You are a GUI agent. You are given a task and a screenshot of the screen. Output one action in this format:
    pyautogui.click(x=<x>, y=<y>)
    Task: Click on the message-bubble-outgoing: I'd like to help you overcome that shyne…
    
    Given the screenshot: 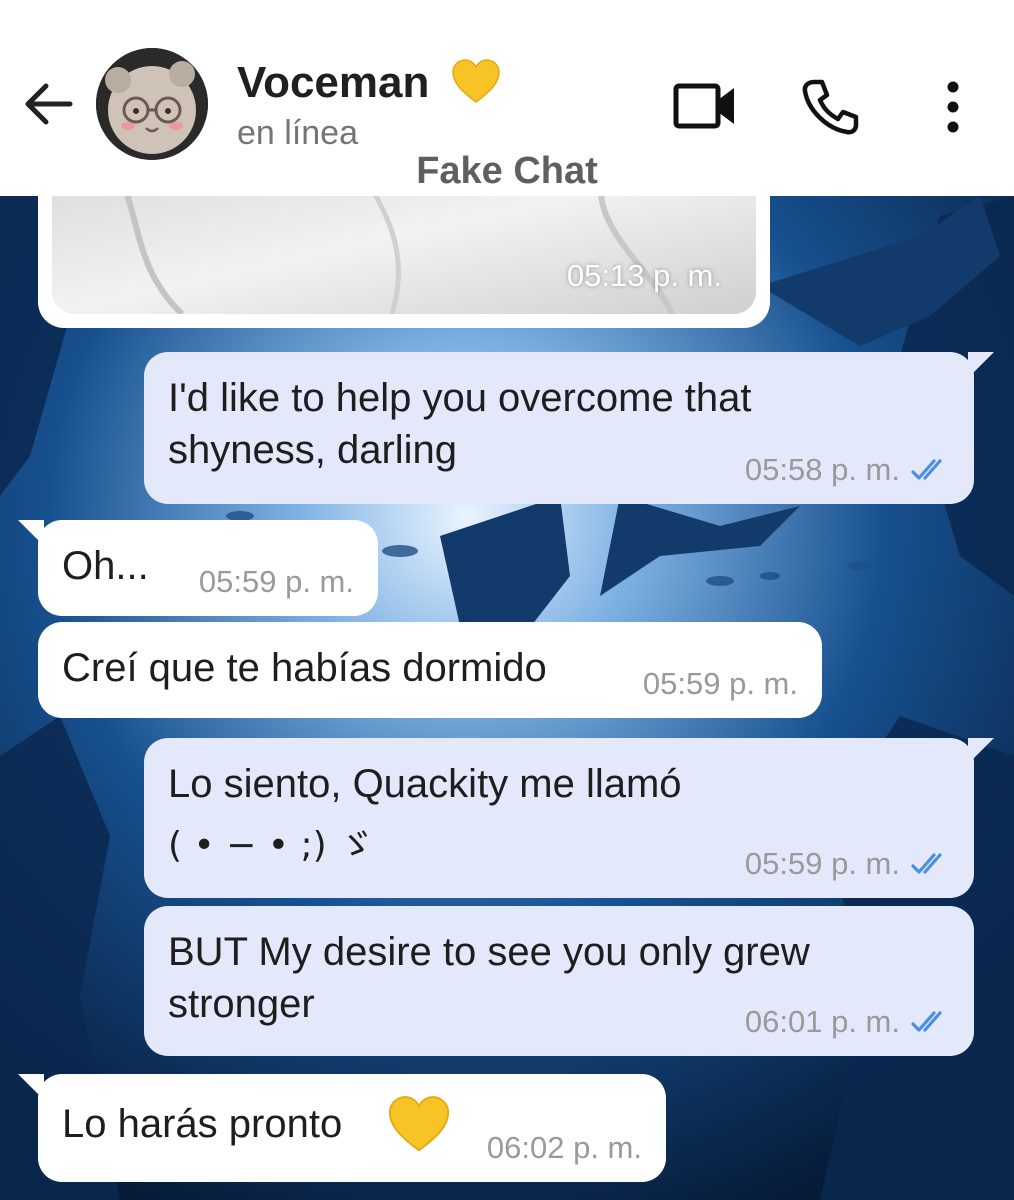 What is the action you would take?
    pyautogui.click(x=569, y=428)
    